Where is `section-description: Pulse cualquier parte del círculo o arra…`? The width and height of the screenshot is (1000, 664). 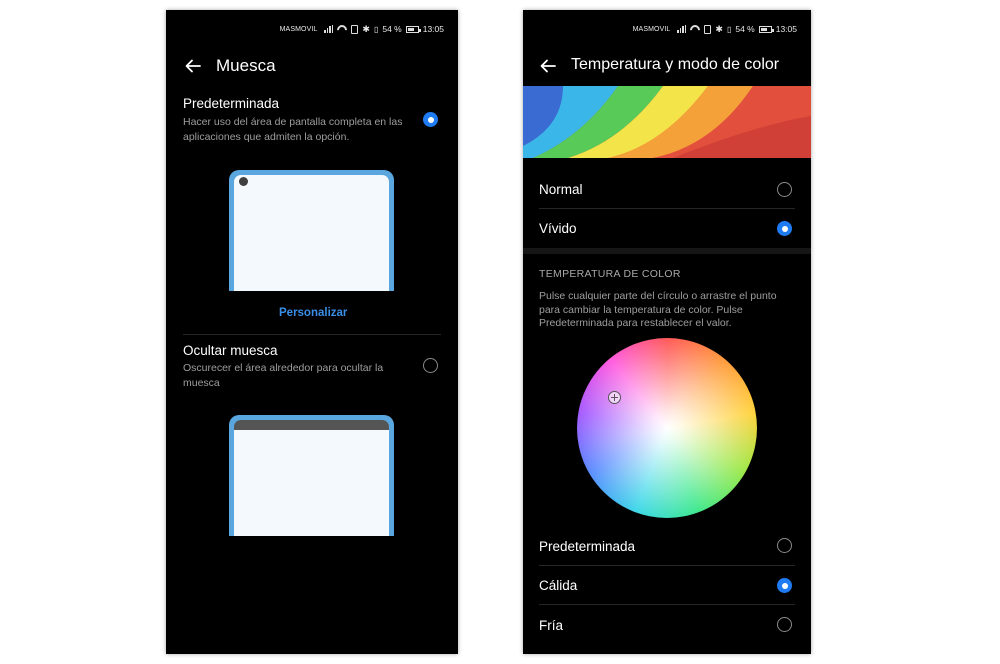 section-description: Pulse cualquier parte del círculo o arra… is located at coordinates (658, 309).